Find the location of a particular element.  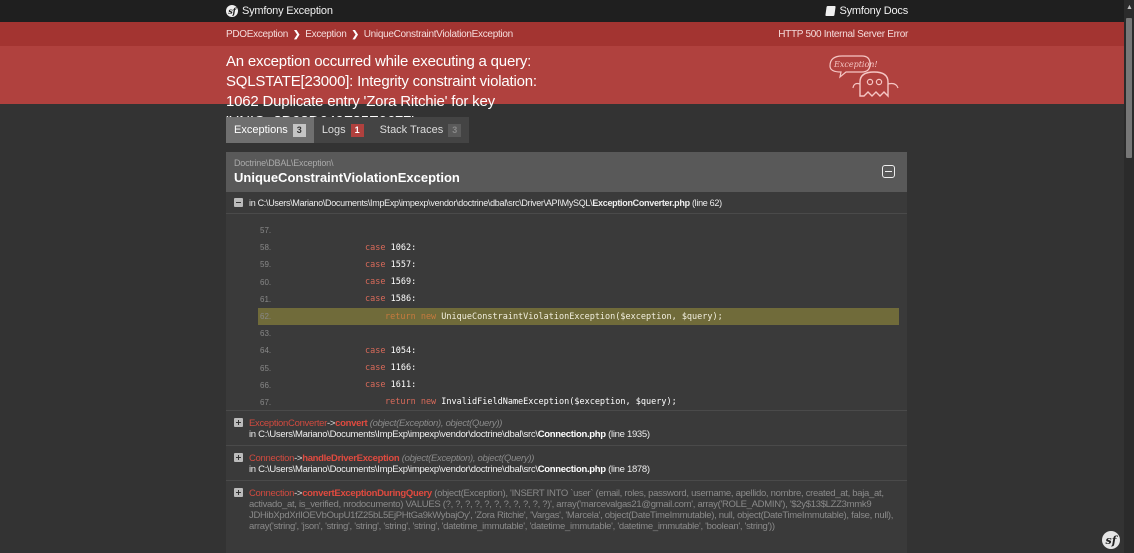

code-line: 57. is located at coordinates (578, 230).